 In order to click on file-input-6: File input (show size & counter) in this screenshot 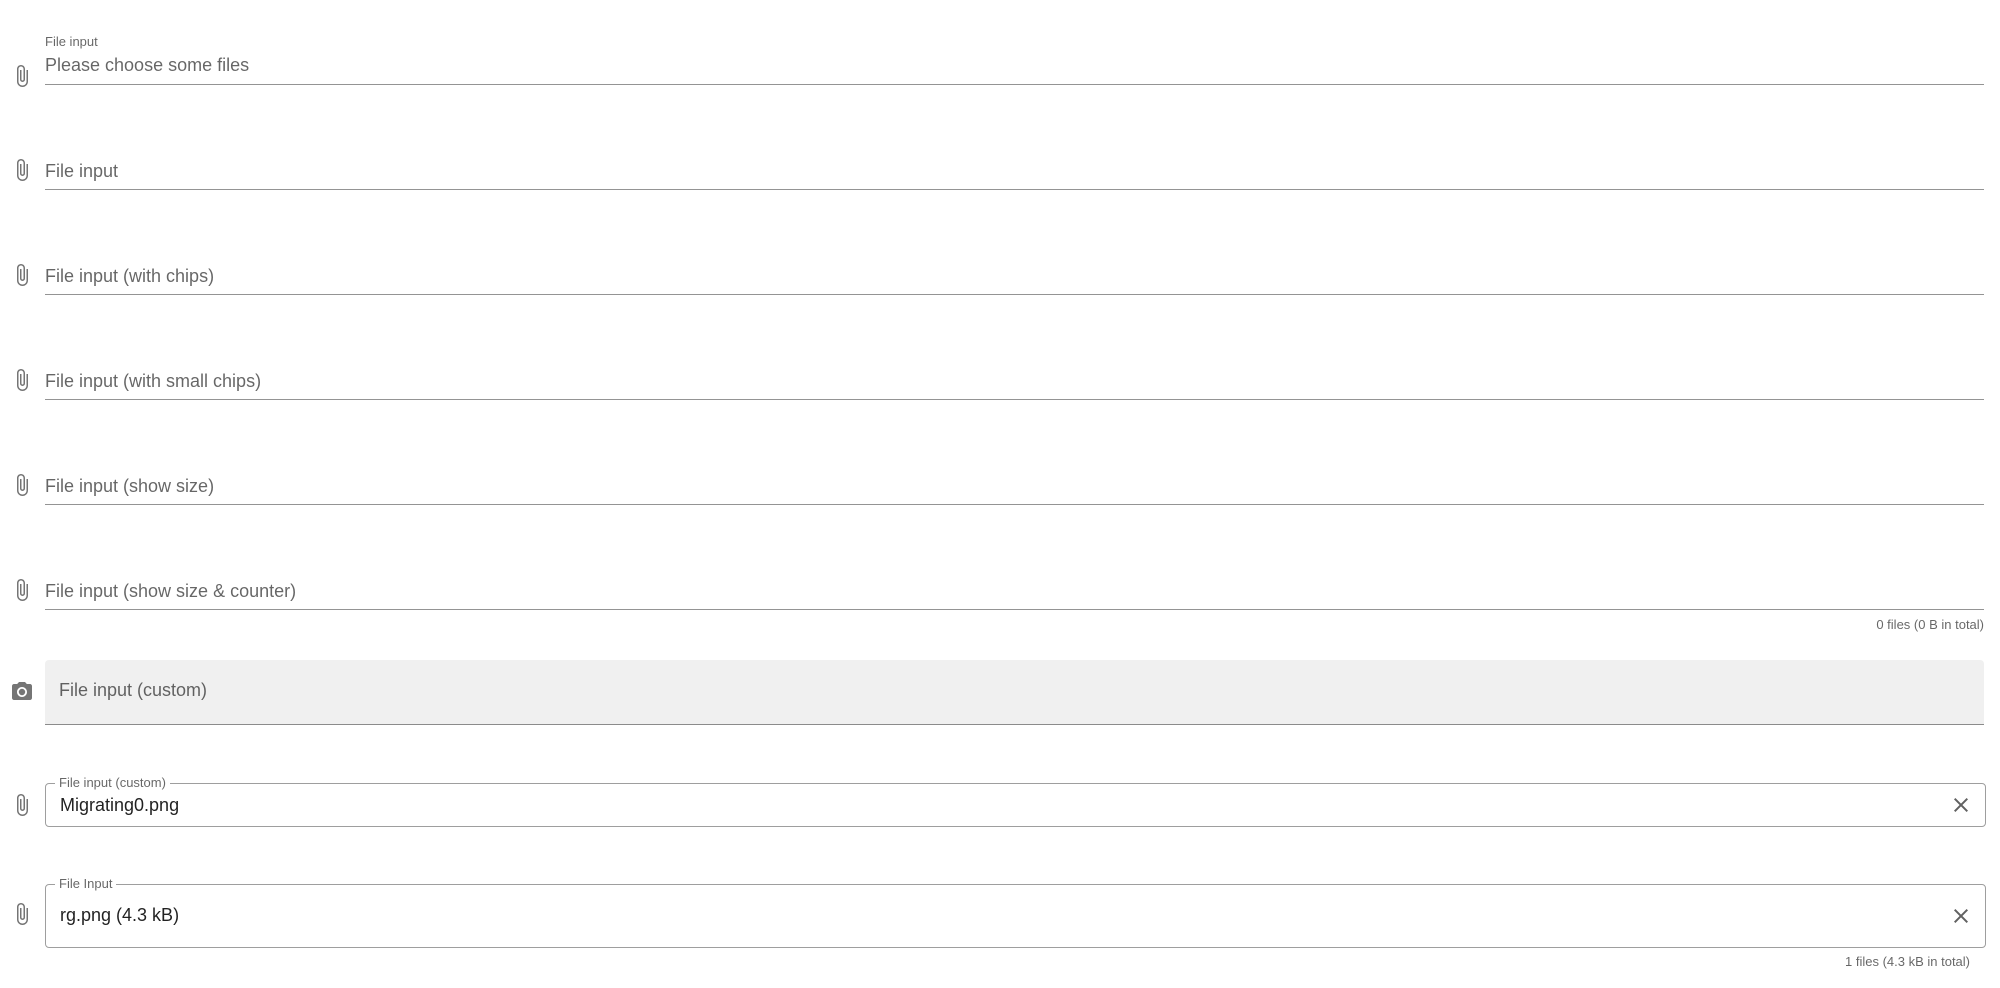, I will do `click(1014, 592)`.